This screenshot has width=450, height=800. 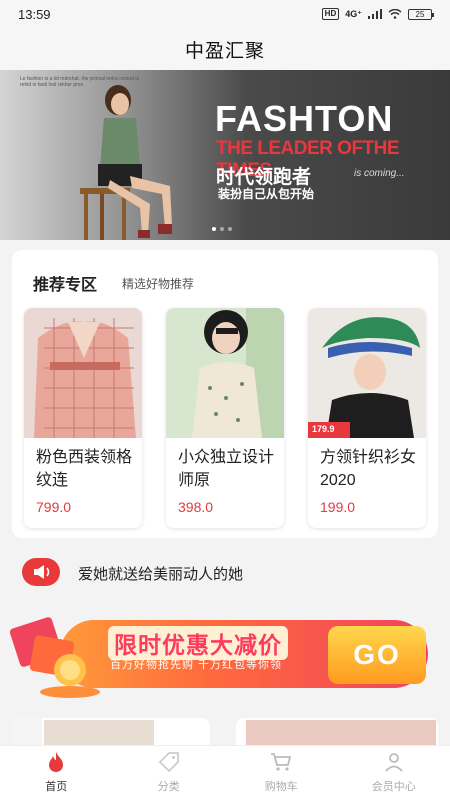 I want to click on tag-icon, so click(x=168, y=762).